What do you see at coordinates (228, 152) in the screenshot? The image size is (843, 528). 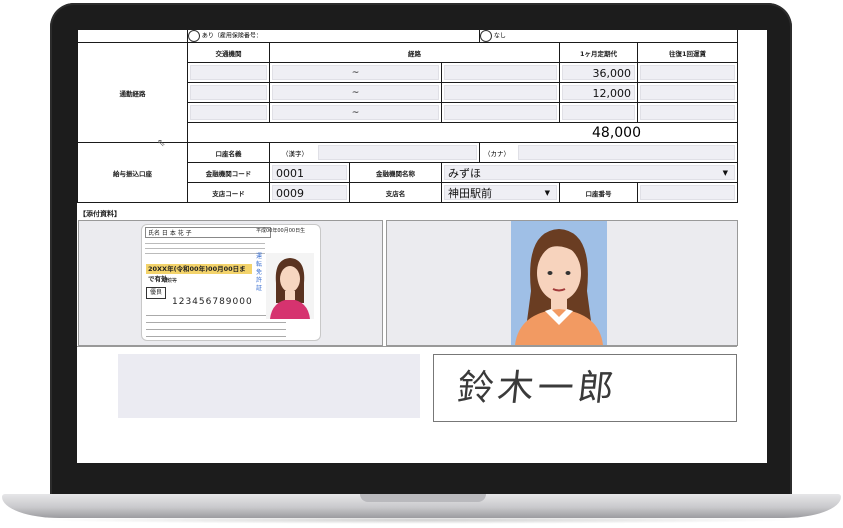 I see `account-name-label: 口座名義` at bounding box center [228, 152].